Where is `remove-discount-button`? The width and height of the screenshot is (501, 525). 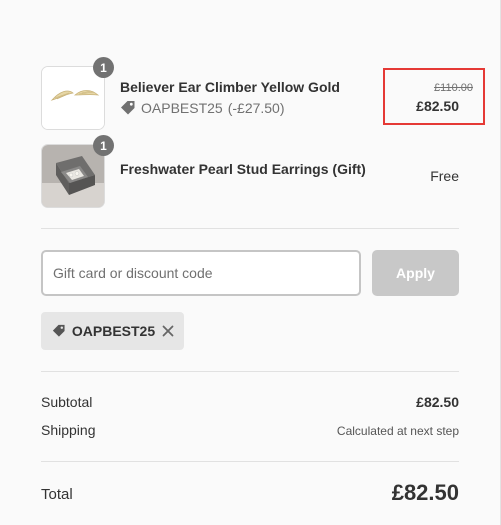
remove-discount-button is located at coordinates (168, 331).